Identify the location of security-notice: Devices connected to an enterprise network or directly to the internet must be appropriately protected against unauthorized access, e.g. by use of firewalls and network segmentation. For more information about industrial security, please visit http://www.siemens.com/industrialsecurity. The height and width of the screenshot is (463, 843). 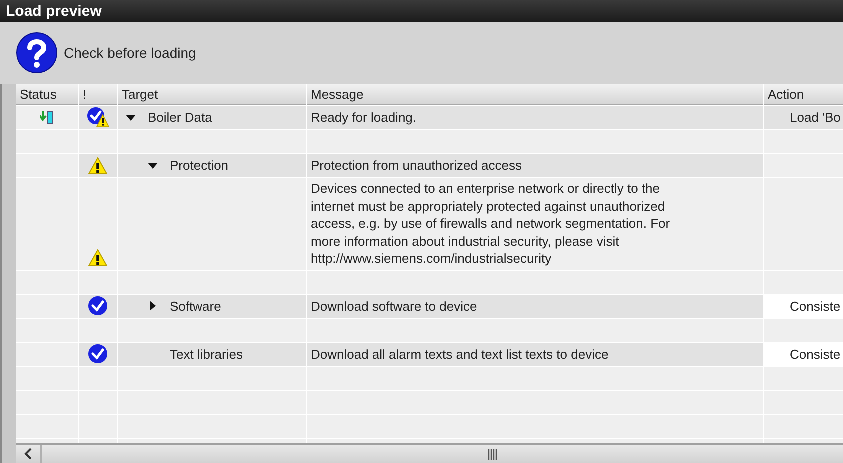
(490, 224).